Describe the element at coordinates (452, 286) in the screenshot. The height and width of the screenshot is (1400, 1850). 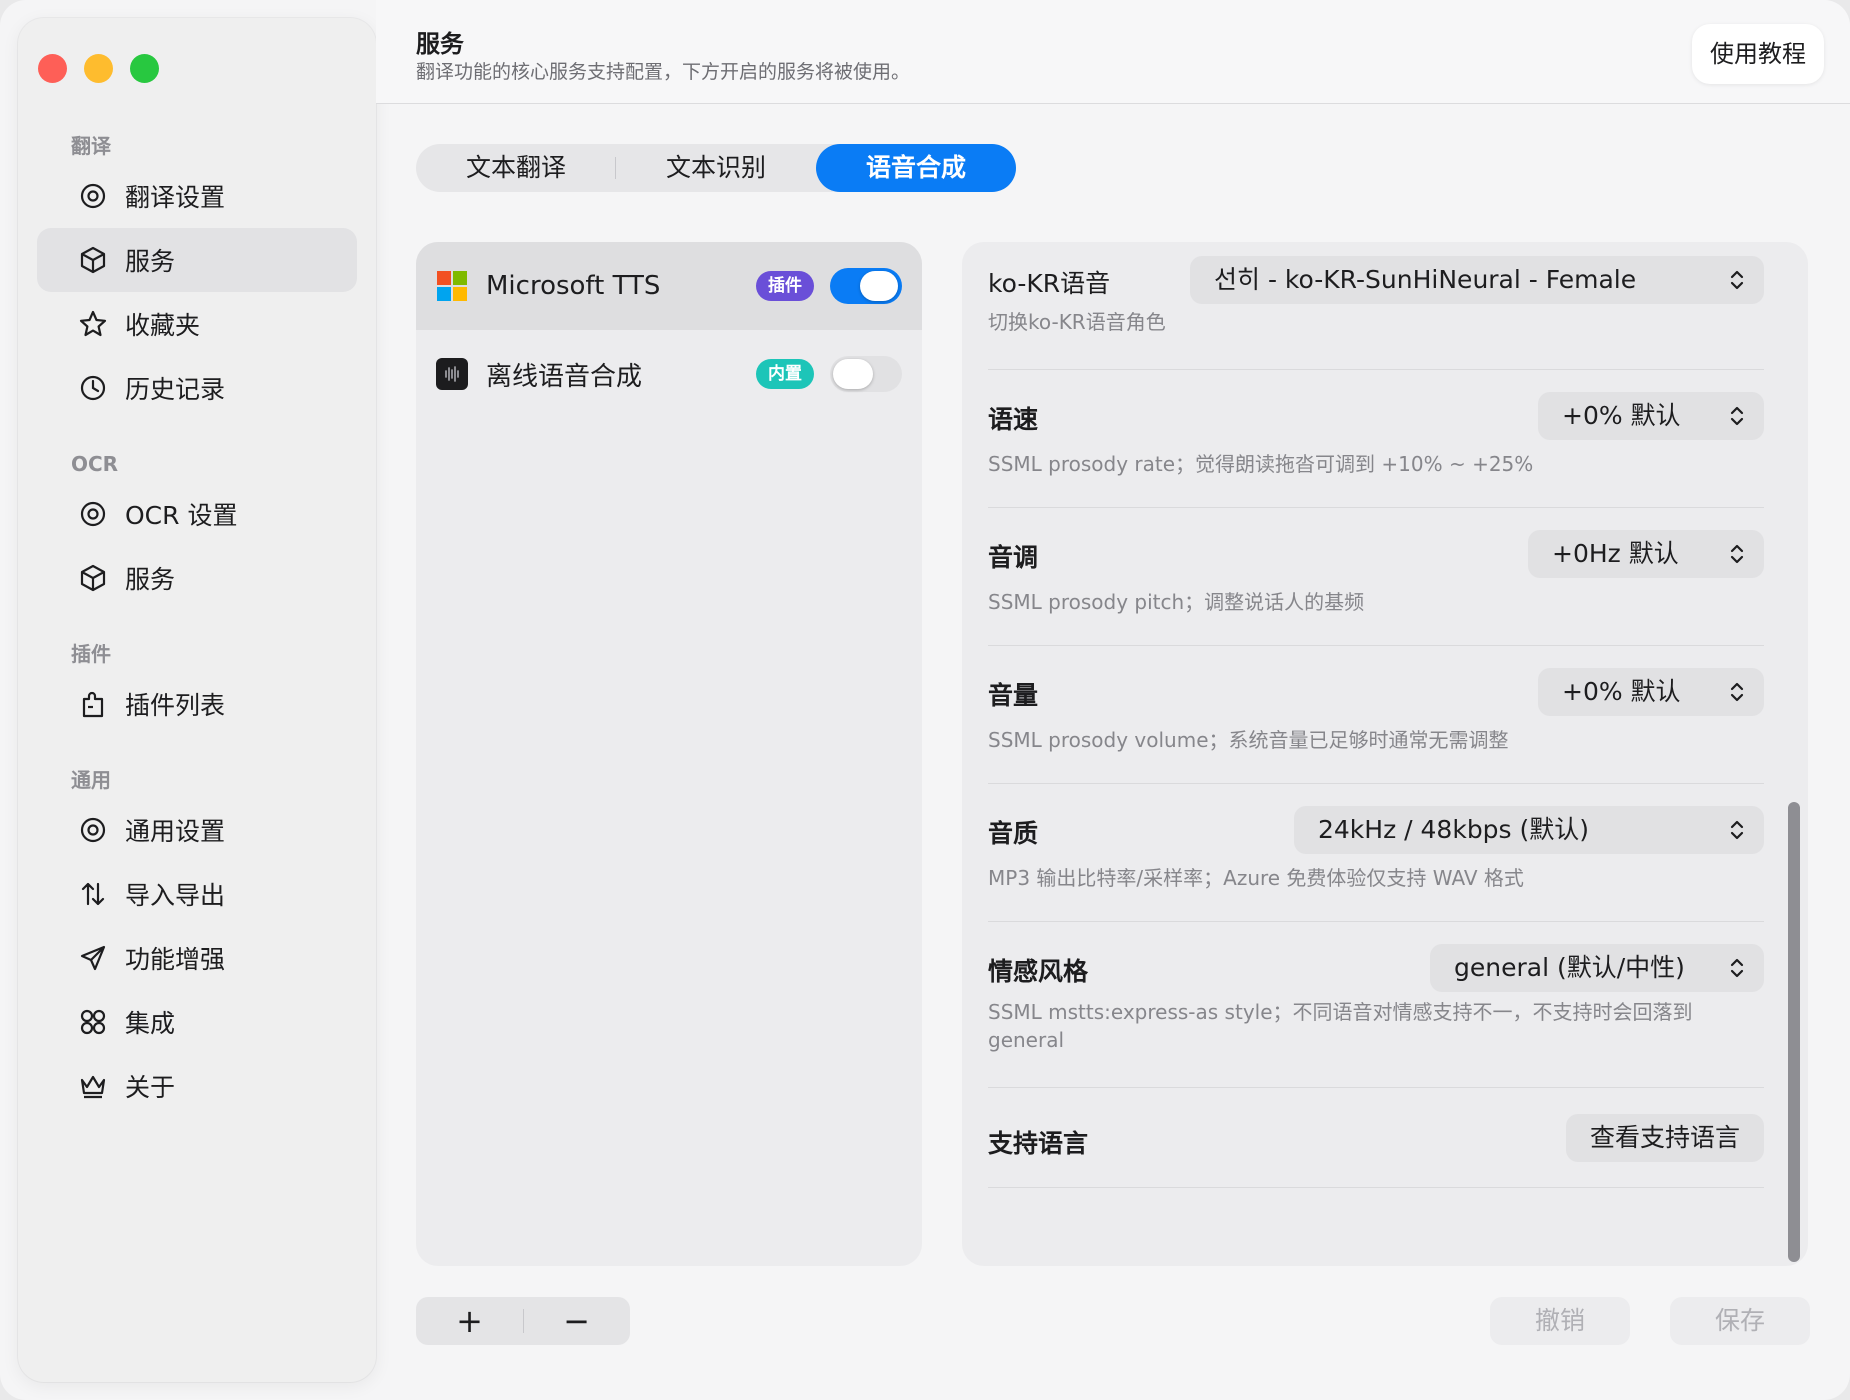
I see `microsoft-logo-icon` at that location.